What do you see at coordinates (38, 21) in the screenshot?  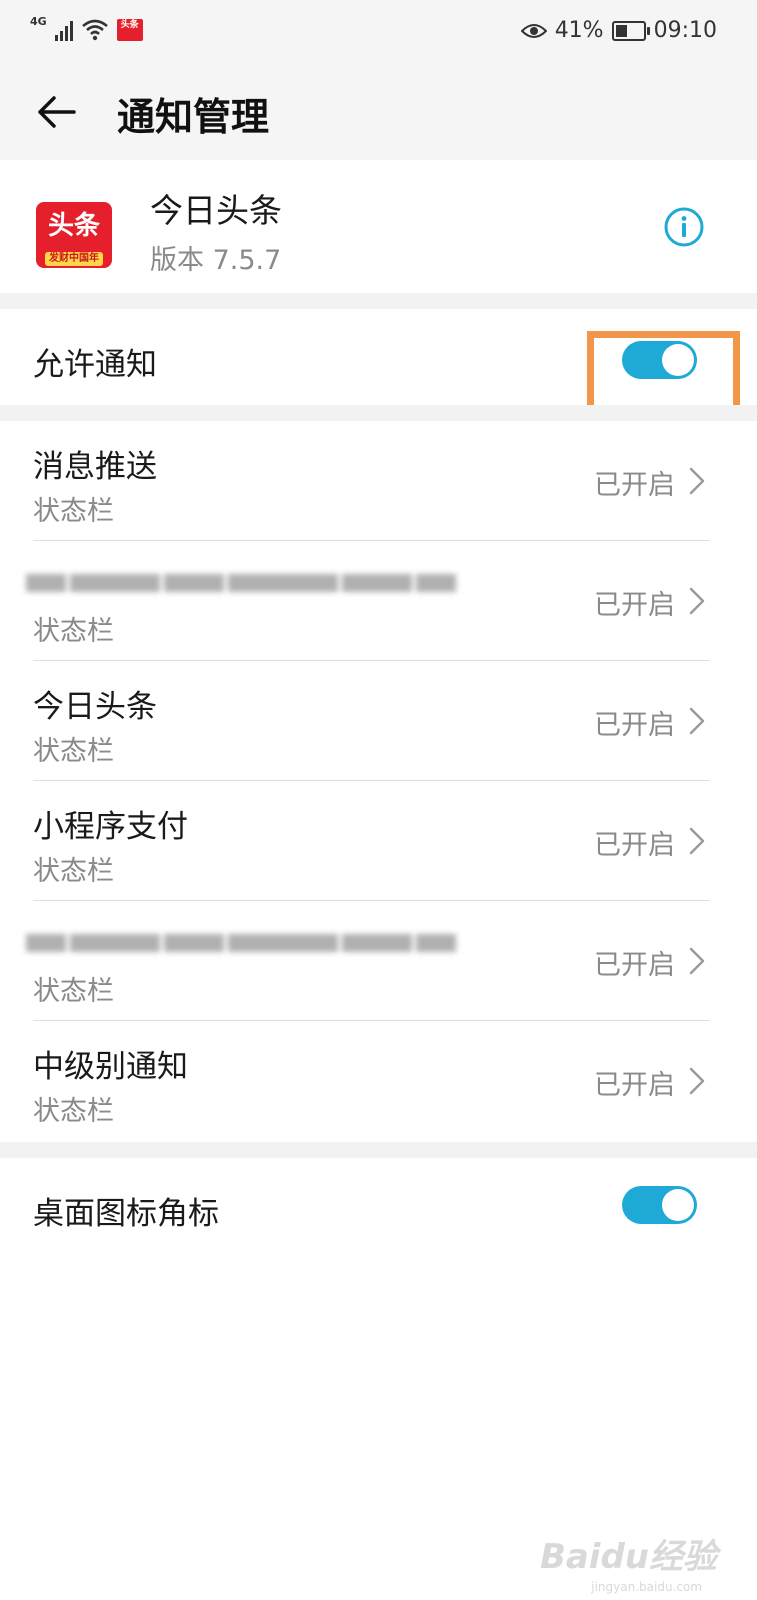 I see `network-type: 4G` at bounding box center [38, 21].